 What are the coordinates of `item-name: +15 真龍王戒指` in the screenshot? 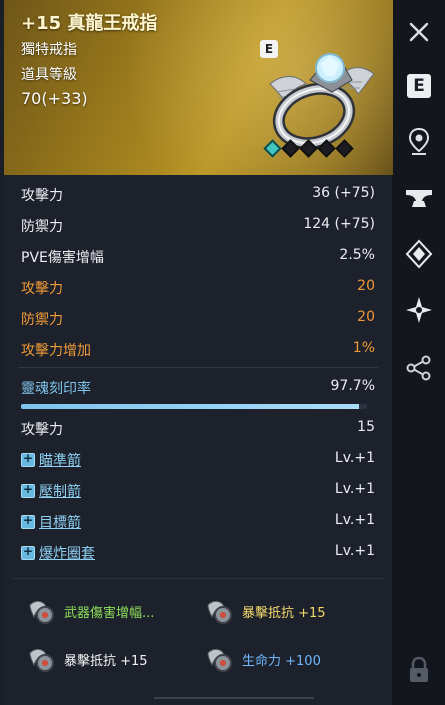 It's located at (89, 23).